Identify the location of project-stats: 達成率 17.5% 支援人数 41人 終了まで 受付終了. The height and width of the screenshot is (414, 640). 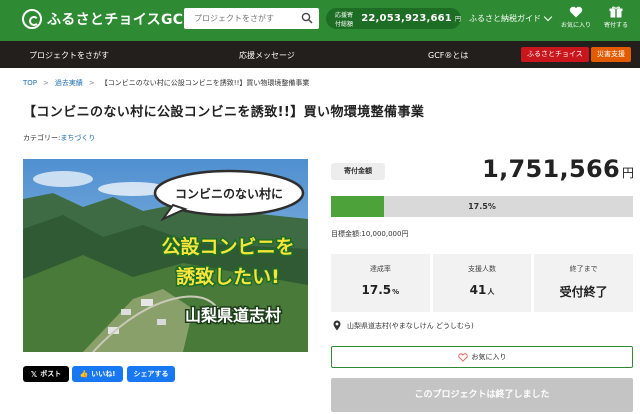
(482, 283).